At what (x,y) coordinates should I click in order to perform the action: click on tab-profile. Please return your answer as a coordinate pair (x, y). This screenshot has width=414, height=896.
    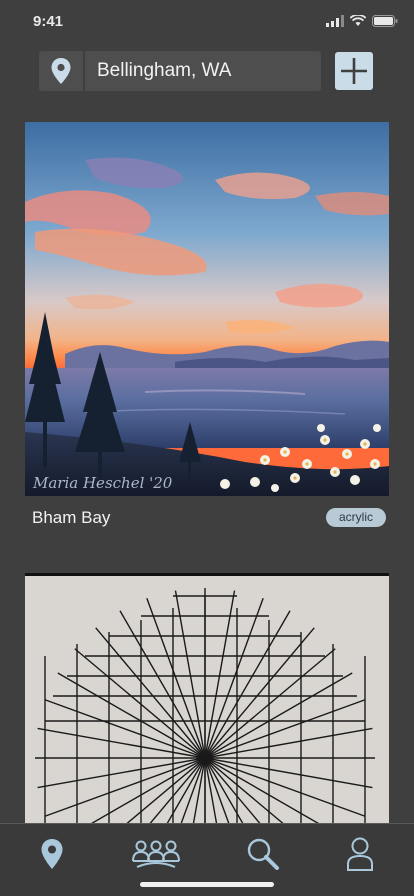
    Looking at the image, I should click on (360, 854).